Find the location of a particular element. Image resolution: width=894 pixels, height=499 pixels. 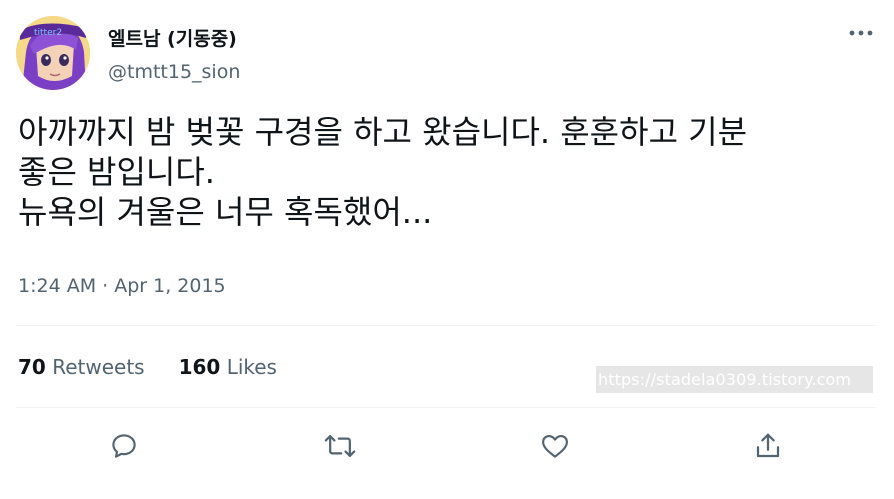

heart-icon is located at coordinates (555, 446).